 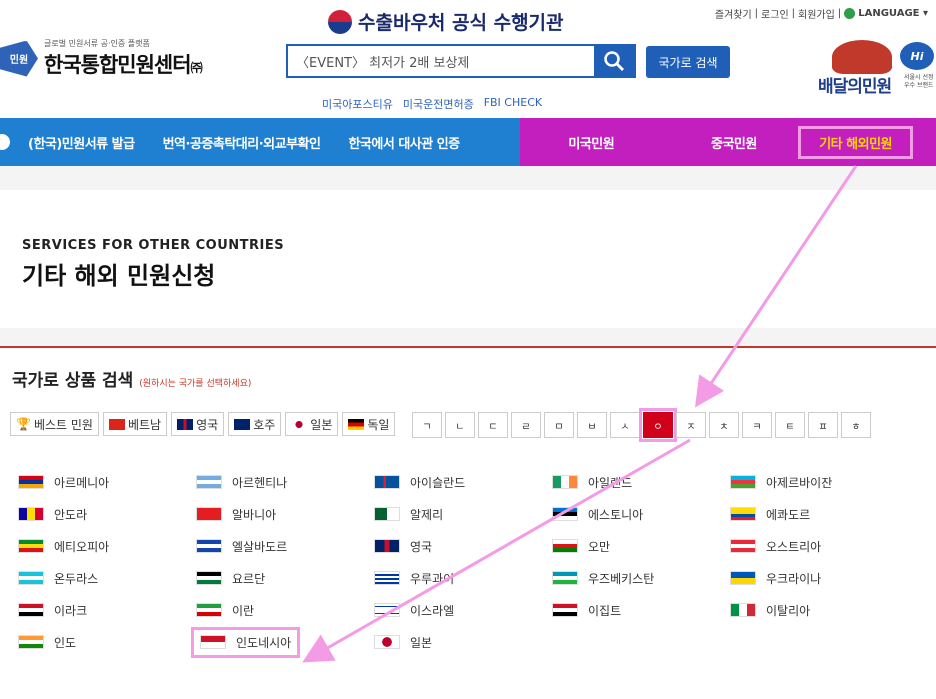 What do you see at coordinates (285, 610) in the screenshot?
I see `country-iran: 이란` at bounding box center [285, 610].